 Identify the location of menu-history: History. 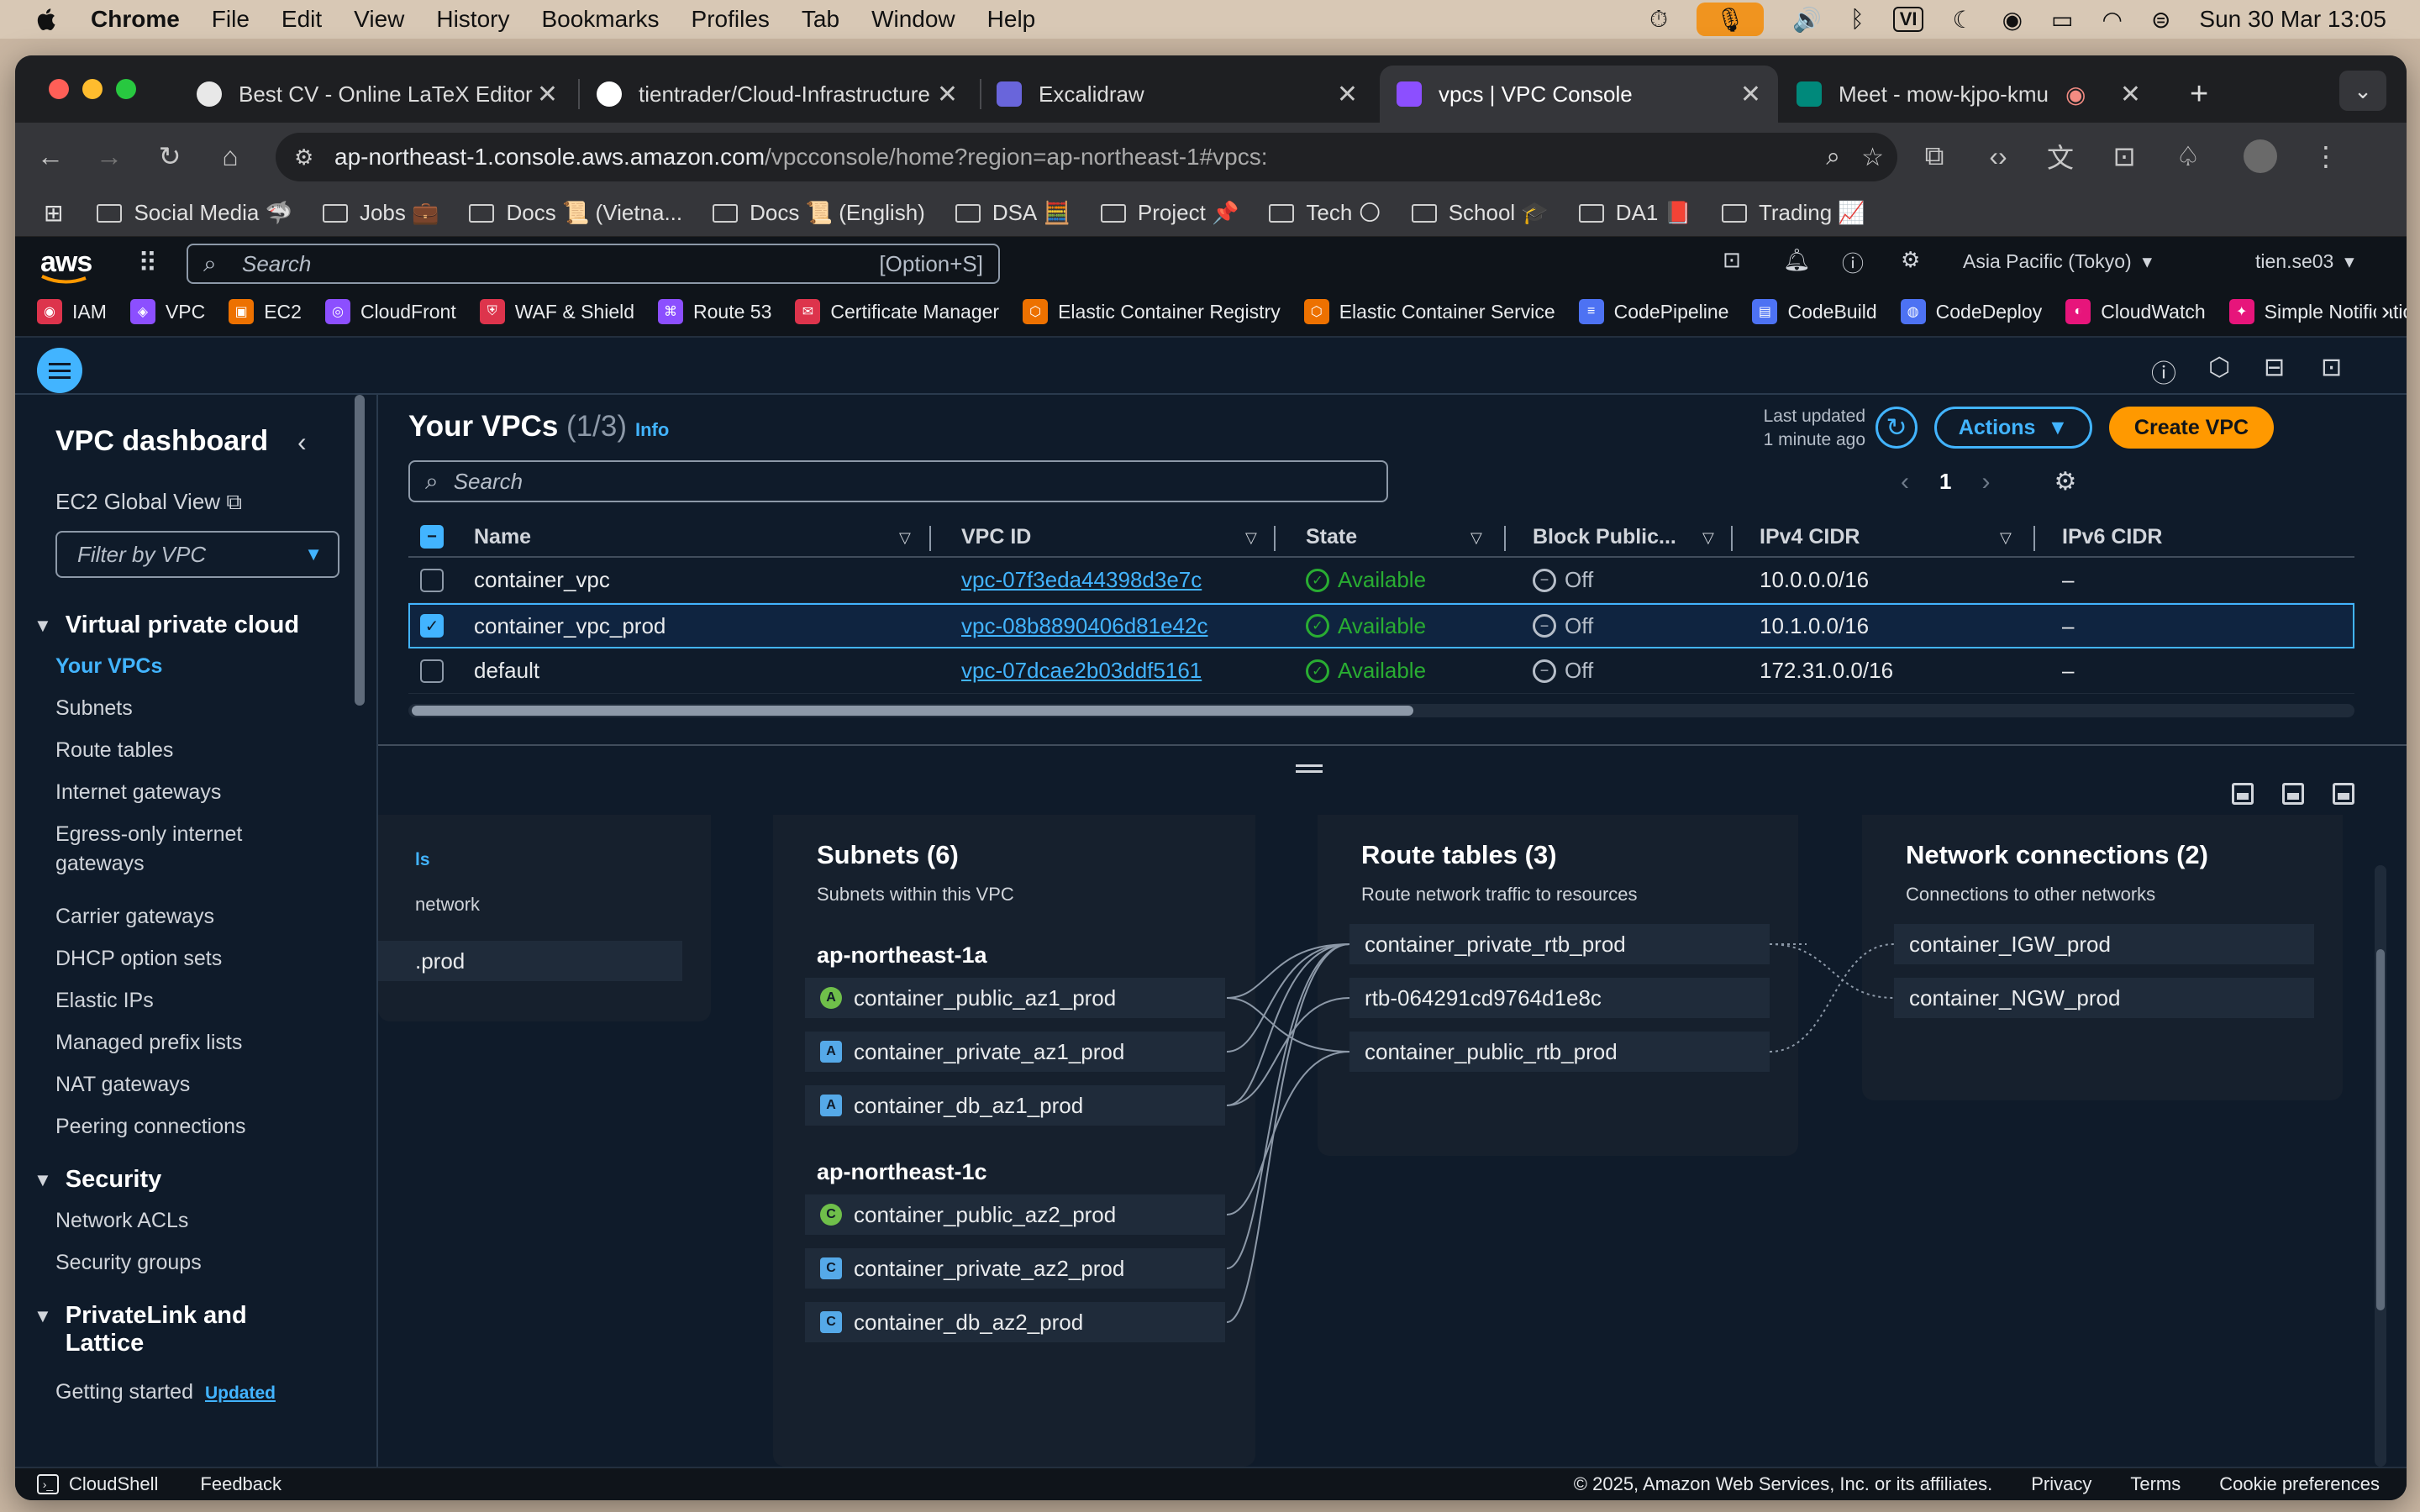
(472, 19).